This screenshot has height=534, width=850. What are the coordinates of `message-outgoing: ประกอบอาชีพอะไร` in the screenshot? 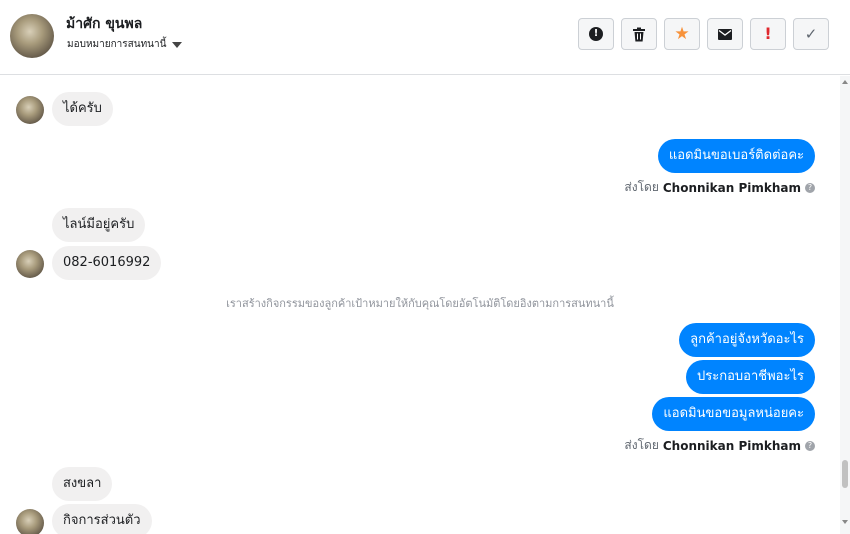 It's located at (750, 377).